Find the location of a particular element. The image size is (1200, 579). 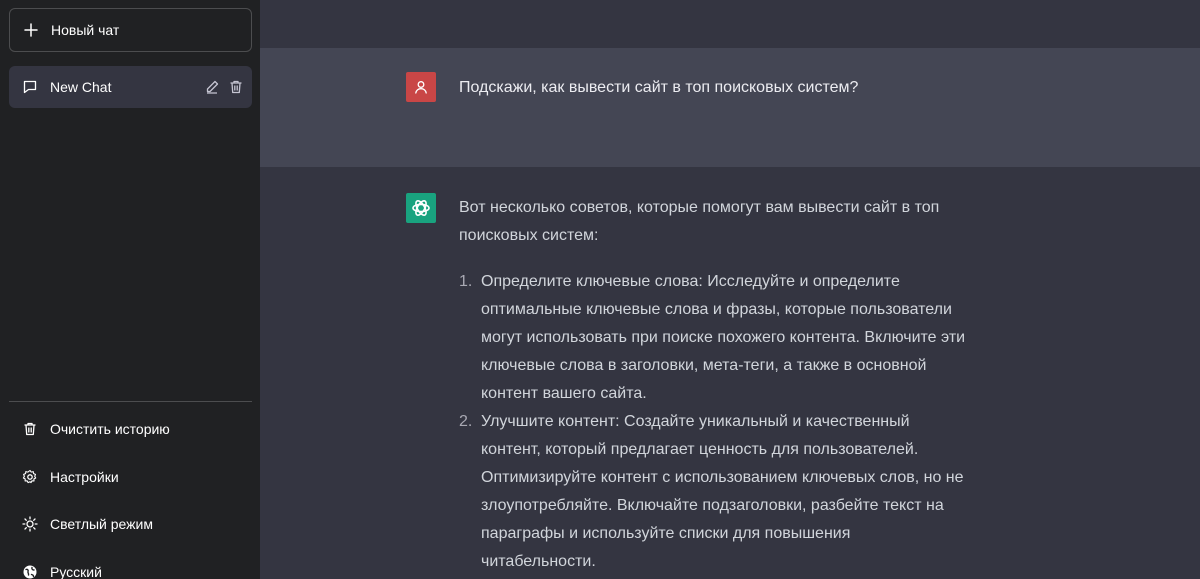

user-avatar is located at coordinates (421, 87).